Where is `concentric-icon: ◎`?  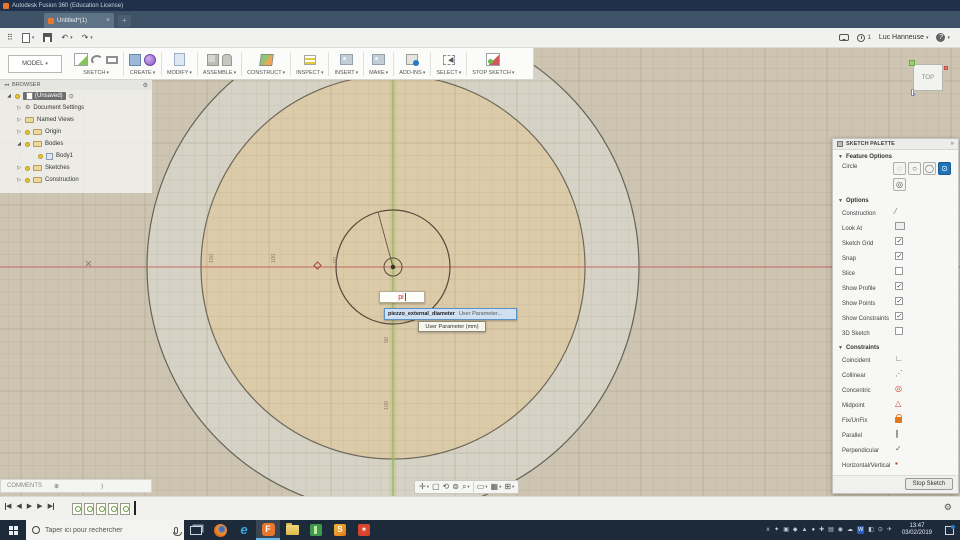
concentric-icon: ◎ is located at coordinates (898, 388).